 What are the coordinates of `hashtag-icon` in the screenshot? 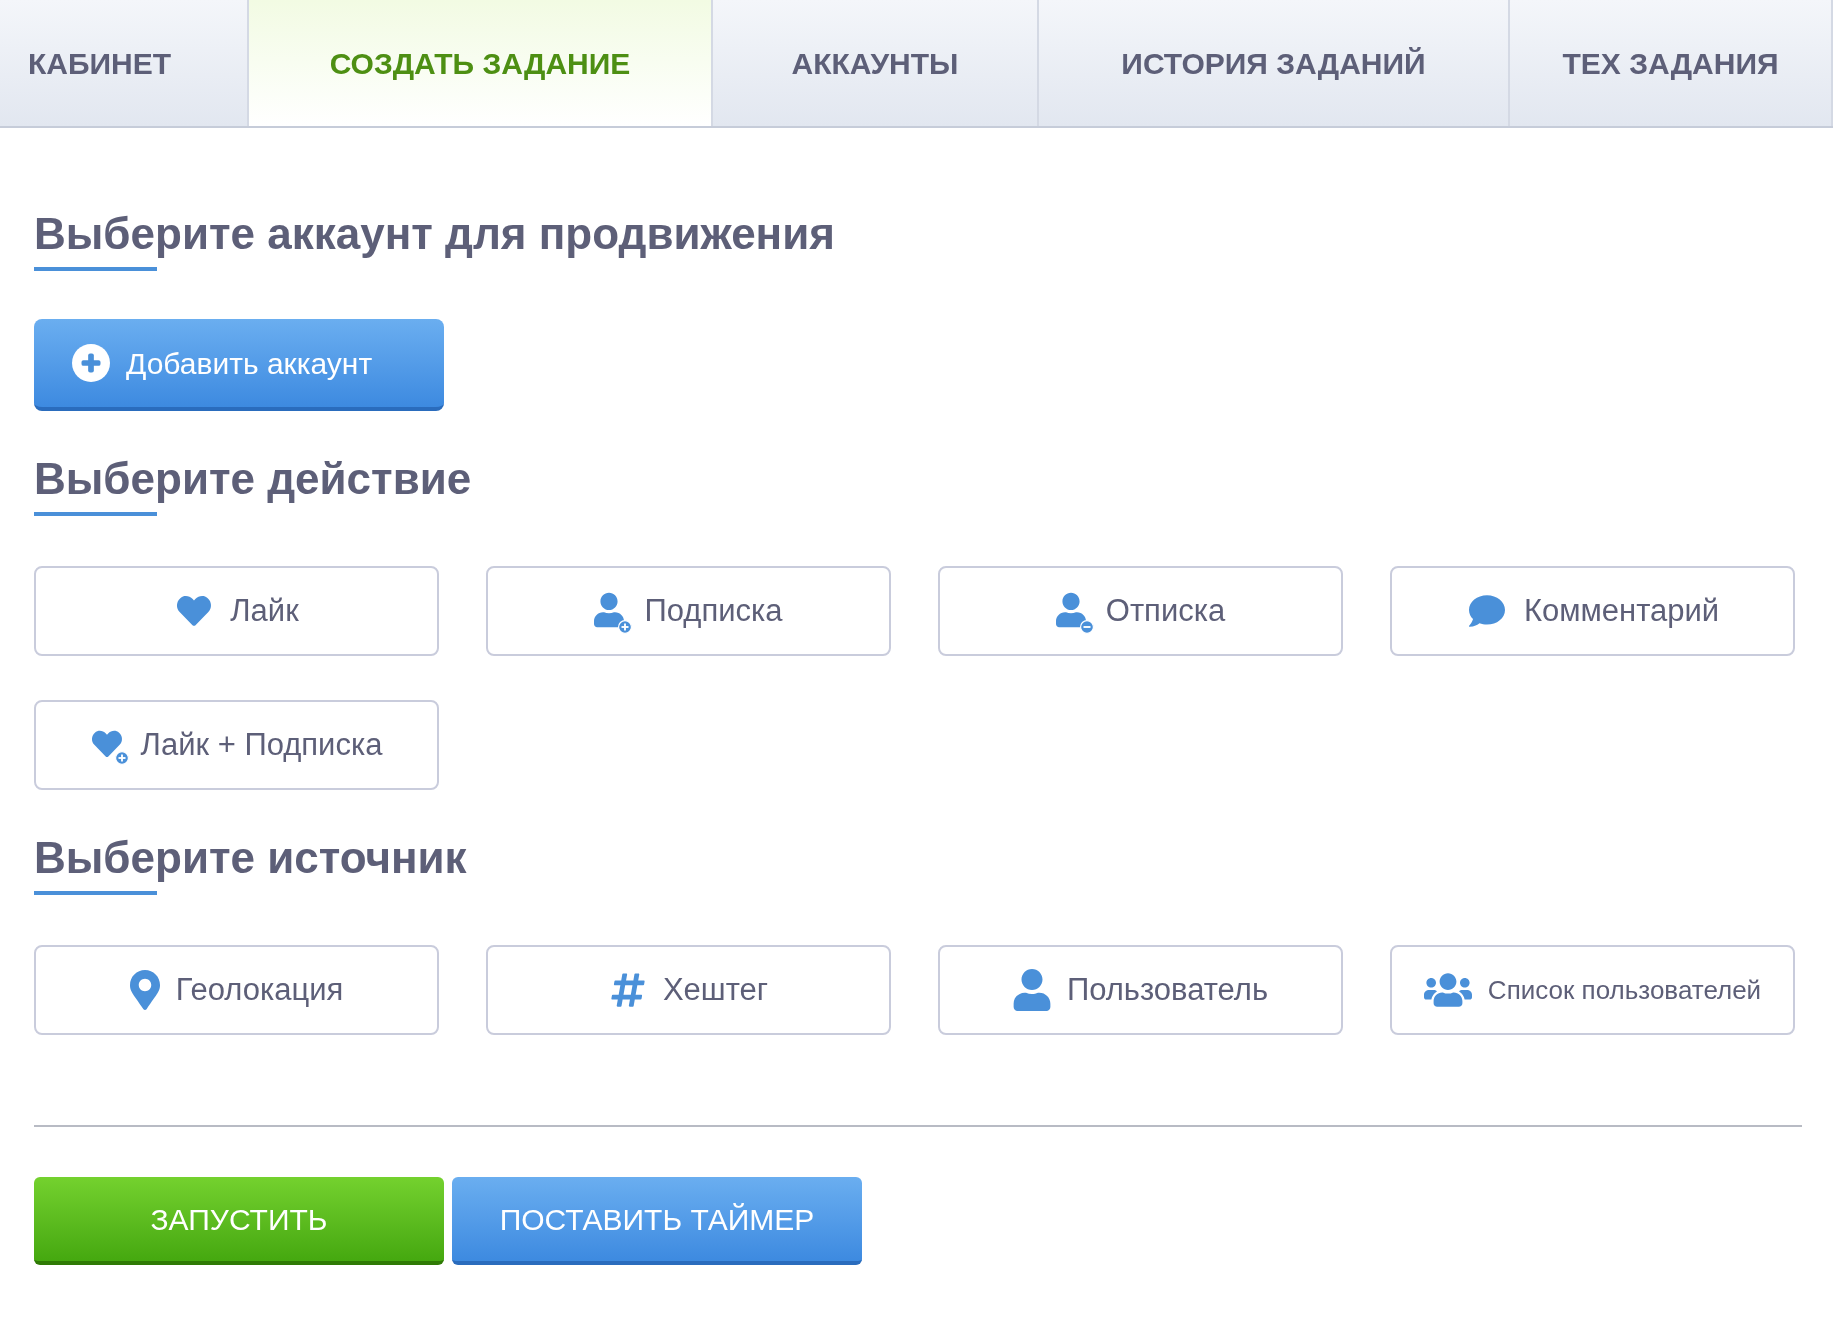 It's located at (627, 990).